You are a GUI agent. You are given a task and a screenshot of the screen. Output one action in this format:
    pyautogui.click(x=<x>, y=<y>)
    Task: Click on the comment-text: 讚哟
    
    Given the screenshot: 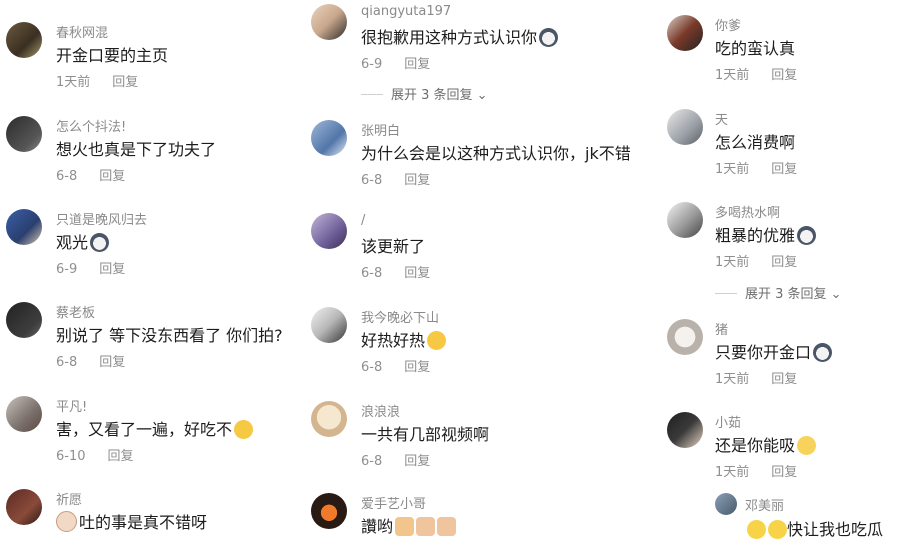 What is the action you would take?
    pyautogui.click(x=409, y=525)
    